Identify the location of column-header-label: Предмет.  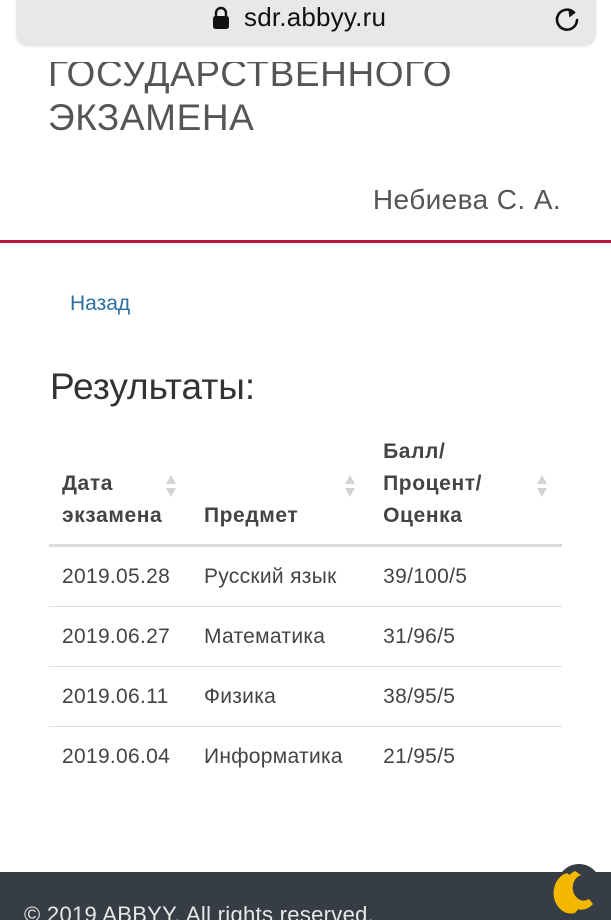
(251, 515).